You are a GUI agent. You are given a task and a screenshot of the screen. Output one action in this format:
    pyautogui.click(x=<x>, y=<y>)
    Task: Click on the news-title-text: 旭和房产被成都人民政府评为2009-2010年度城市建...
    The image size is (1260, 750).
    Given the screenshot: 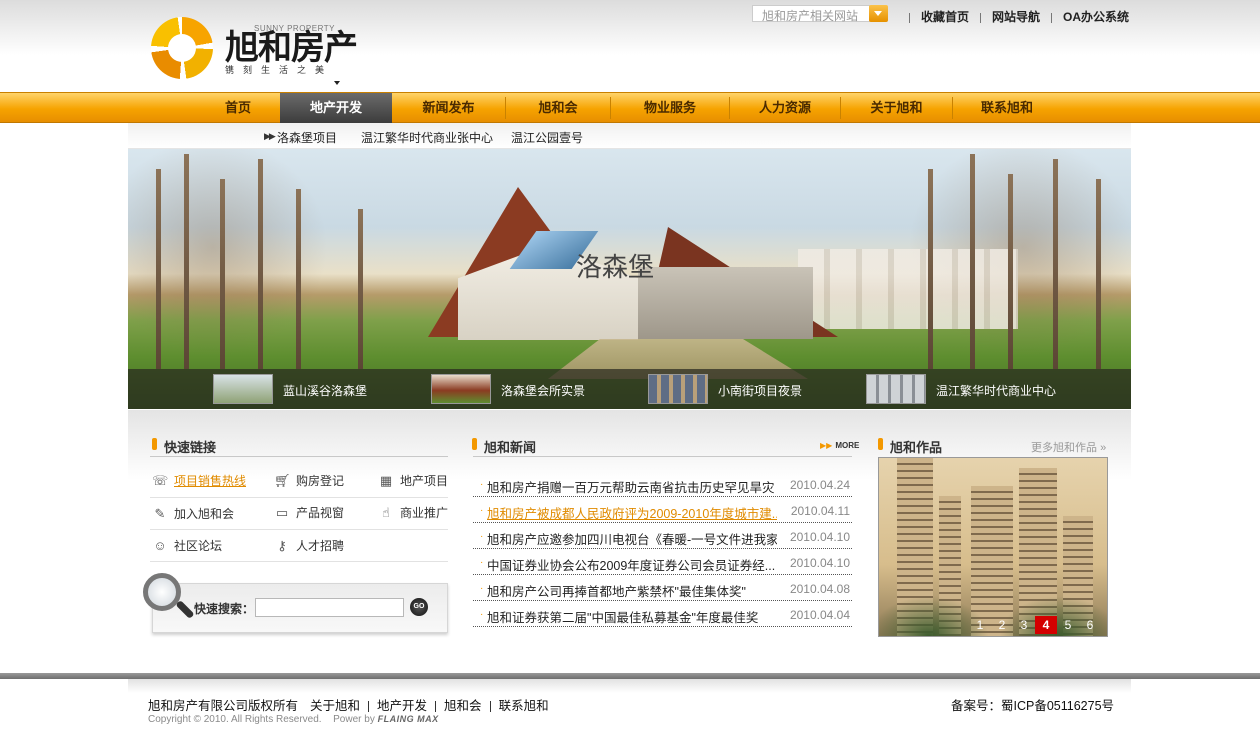 What is the action you would take?
    pyautogui.click(x=632, y=512)
    